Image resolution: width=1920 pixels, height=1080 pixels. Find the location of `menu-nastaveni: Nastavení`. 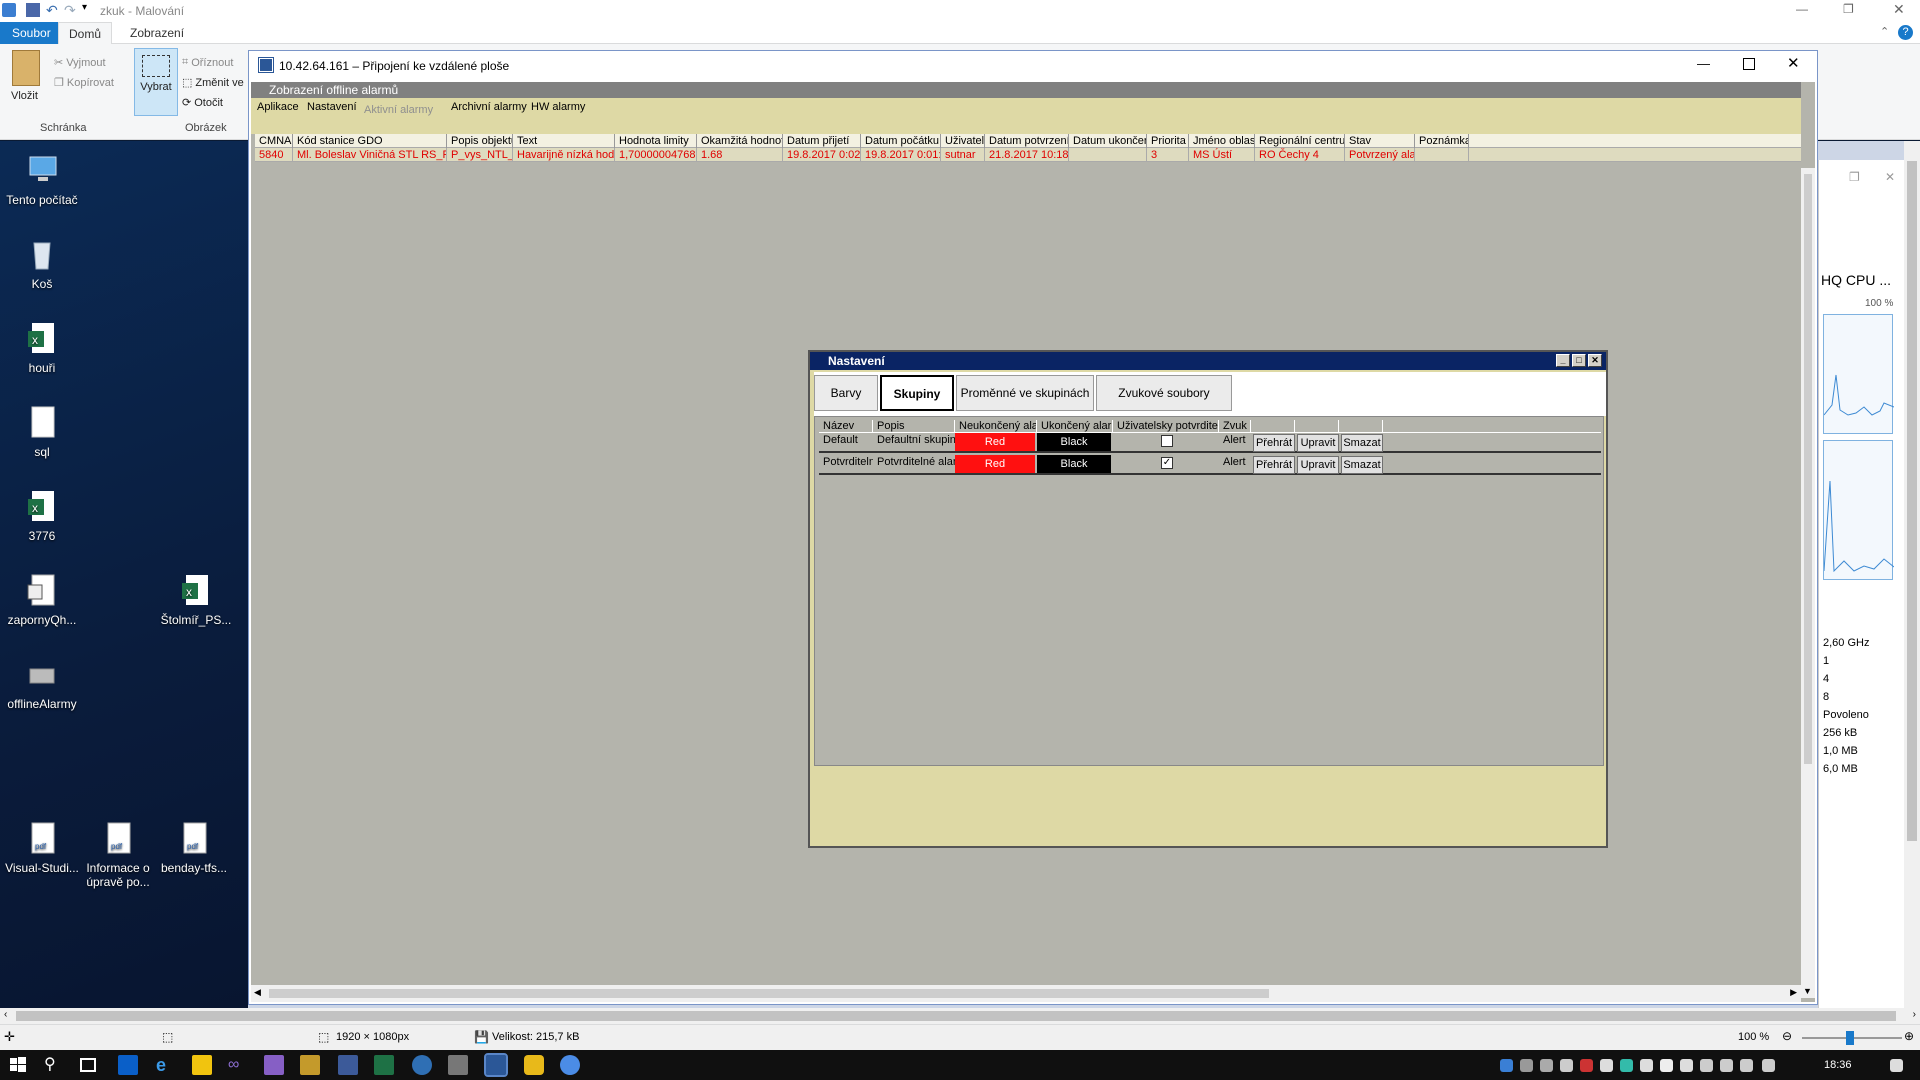

menu-nastaveni: Nastavení is located at coordinates (332, 107).